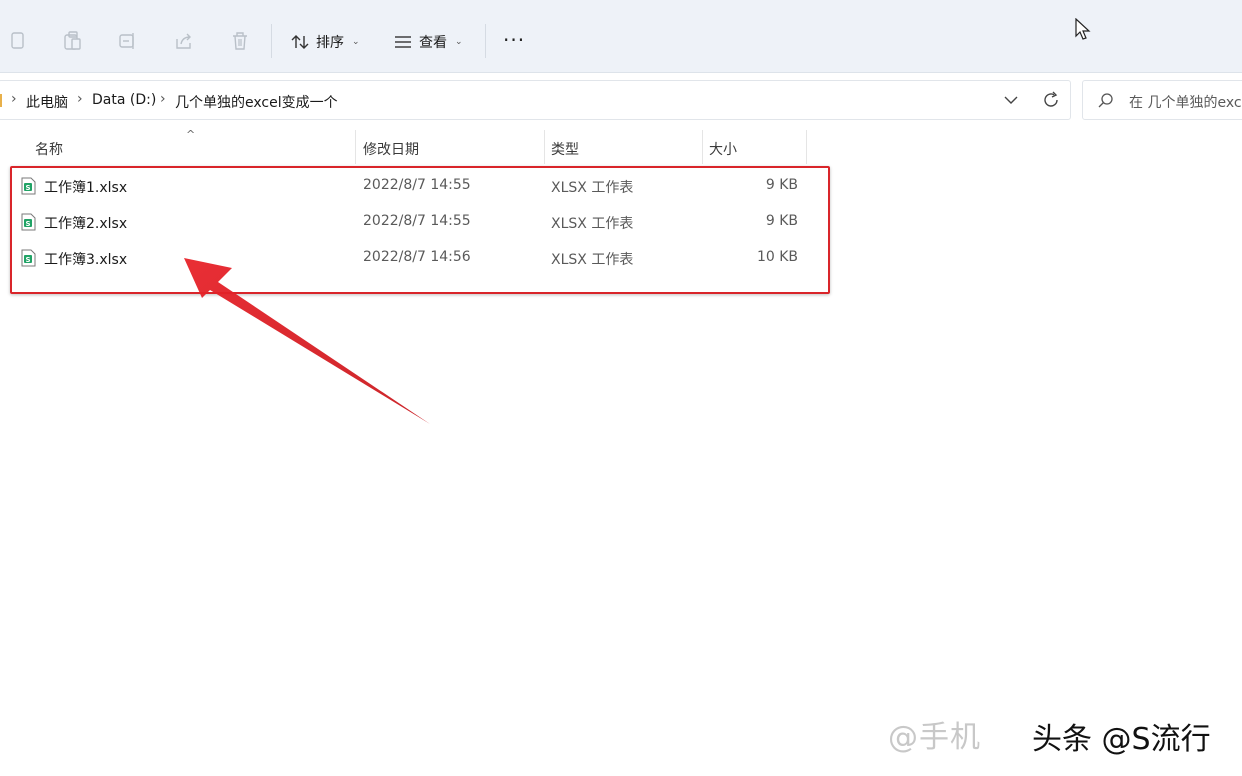 This screenshot has width=1242, height=776. Describe the element at coordinates (934, 737) in the screenshot. I see `watermark-faded: @手机` at that location.